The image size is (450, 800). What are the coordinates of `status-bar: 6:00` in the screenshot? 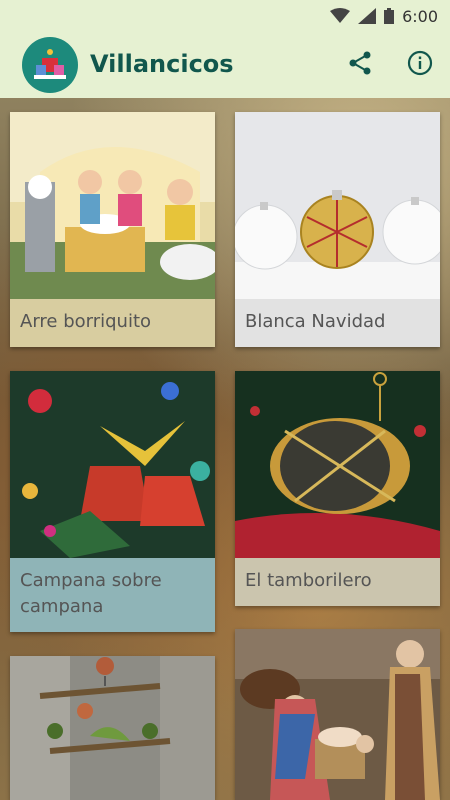 It's located at (225, 16).